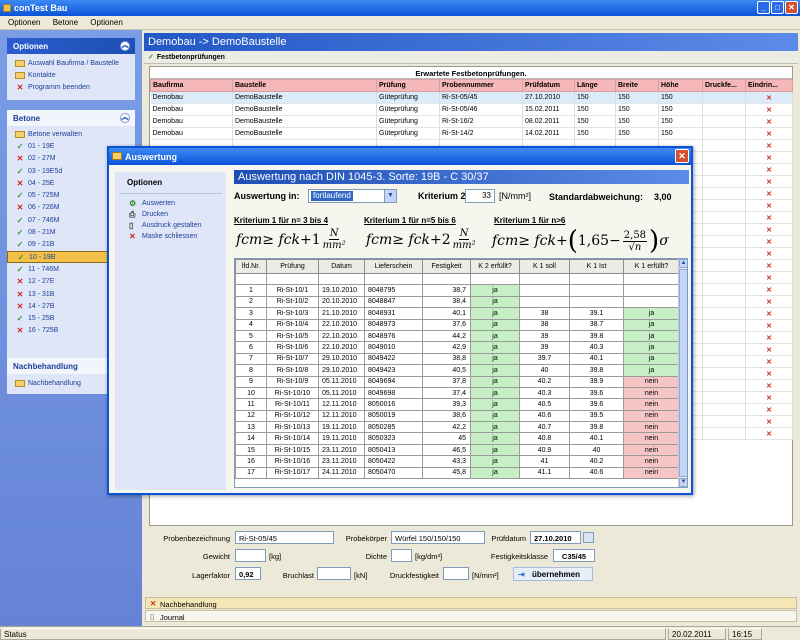 The height and width of the screenshot is (640, 800). I want to click on panel-title: Optionen, so click(31, 46).